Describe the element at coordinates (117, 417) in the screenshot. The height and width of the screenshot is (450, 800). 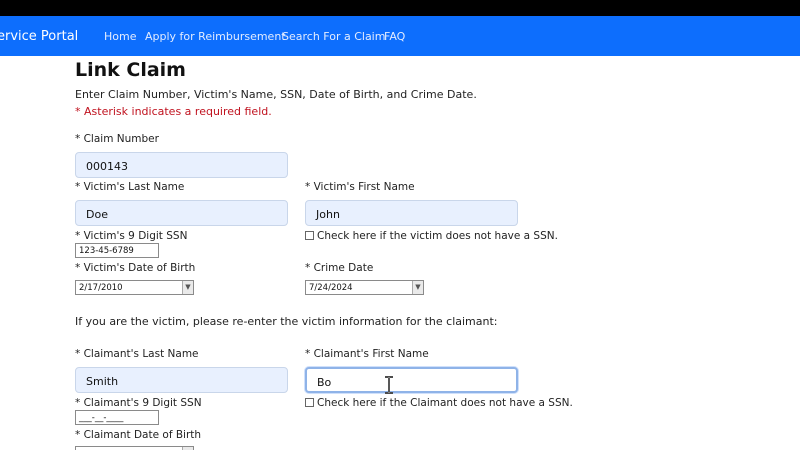
I see `claimant-ssn-input: ___-__-____` at that location.